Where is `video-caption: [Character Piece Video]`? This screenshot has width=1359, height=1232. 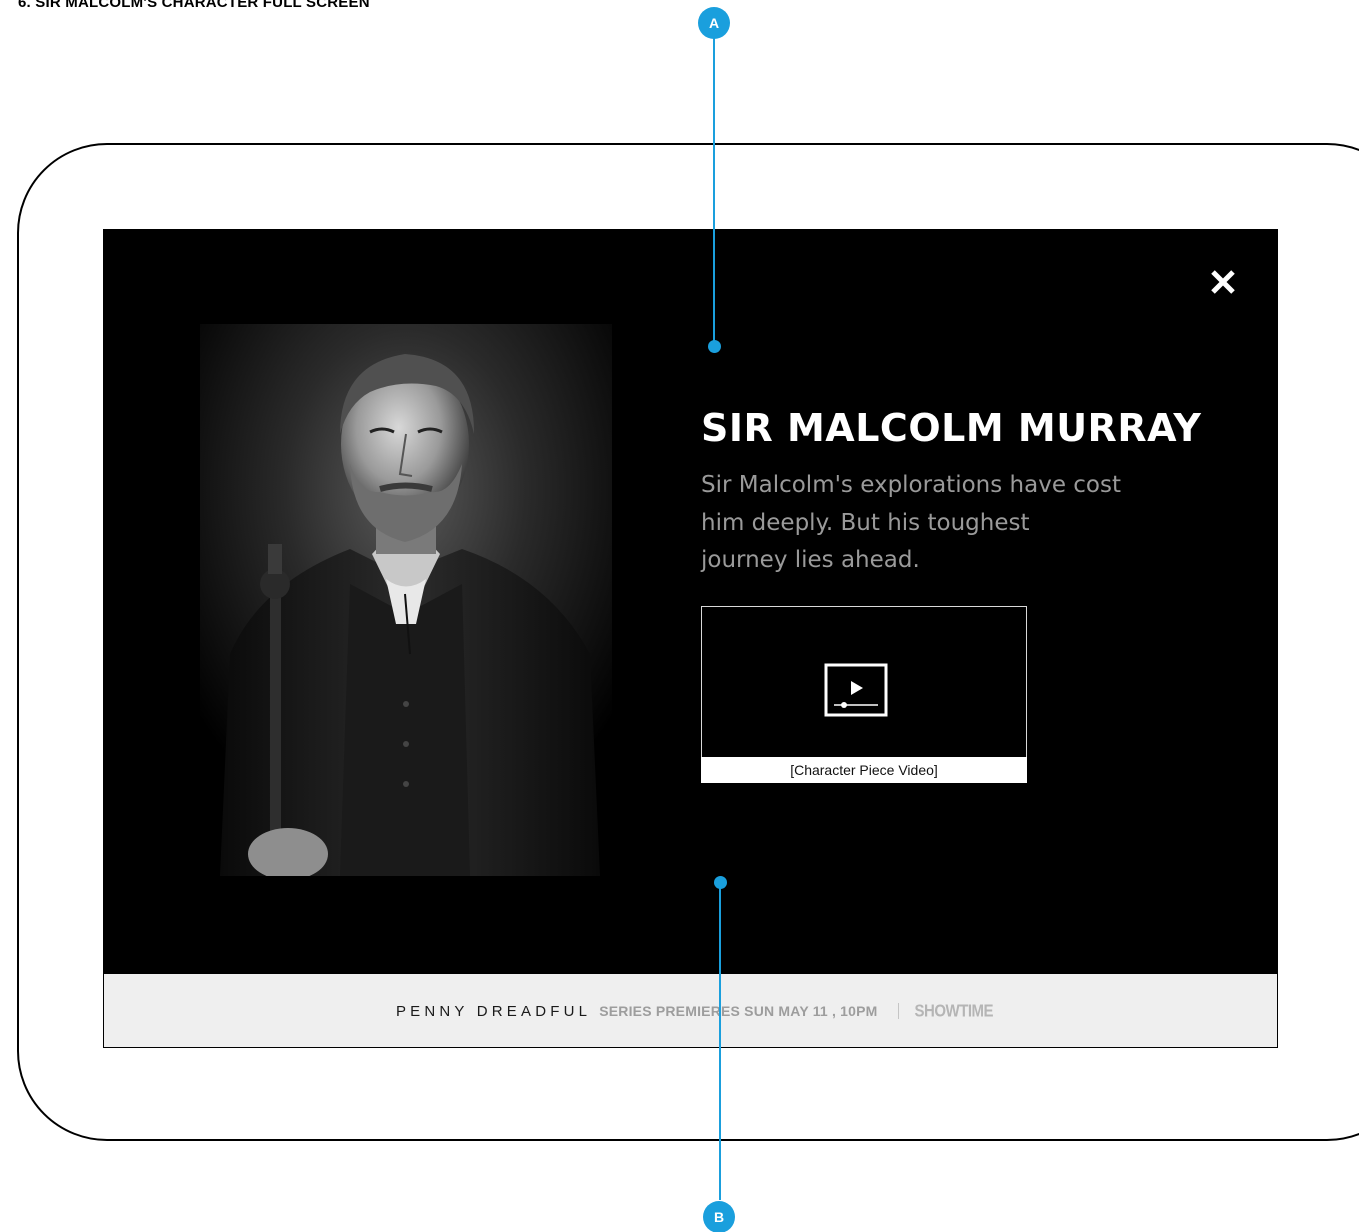
video-caption: [Character Piece Video] is located at coordinates (864, 770).